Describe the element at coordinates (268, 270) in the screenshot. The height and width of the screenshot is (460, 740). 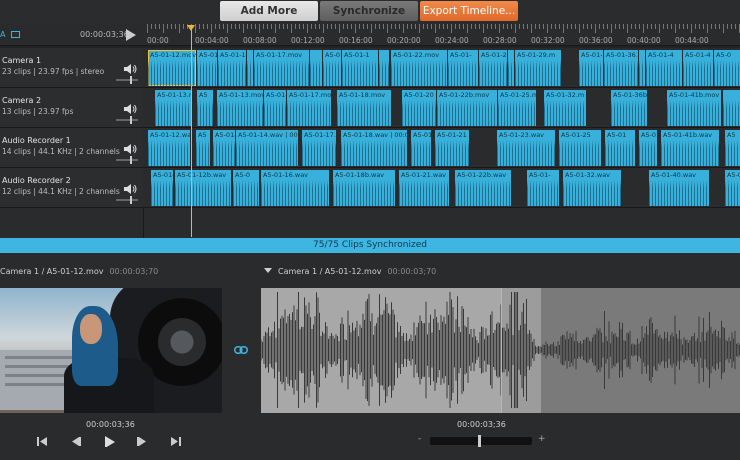
I see `chevron-down-icon` at that location.